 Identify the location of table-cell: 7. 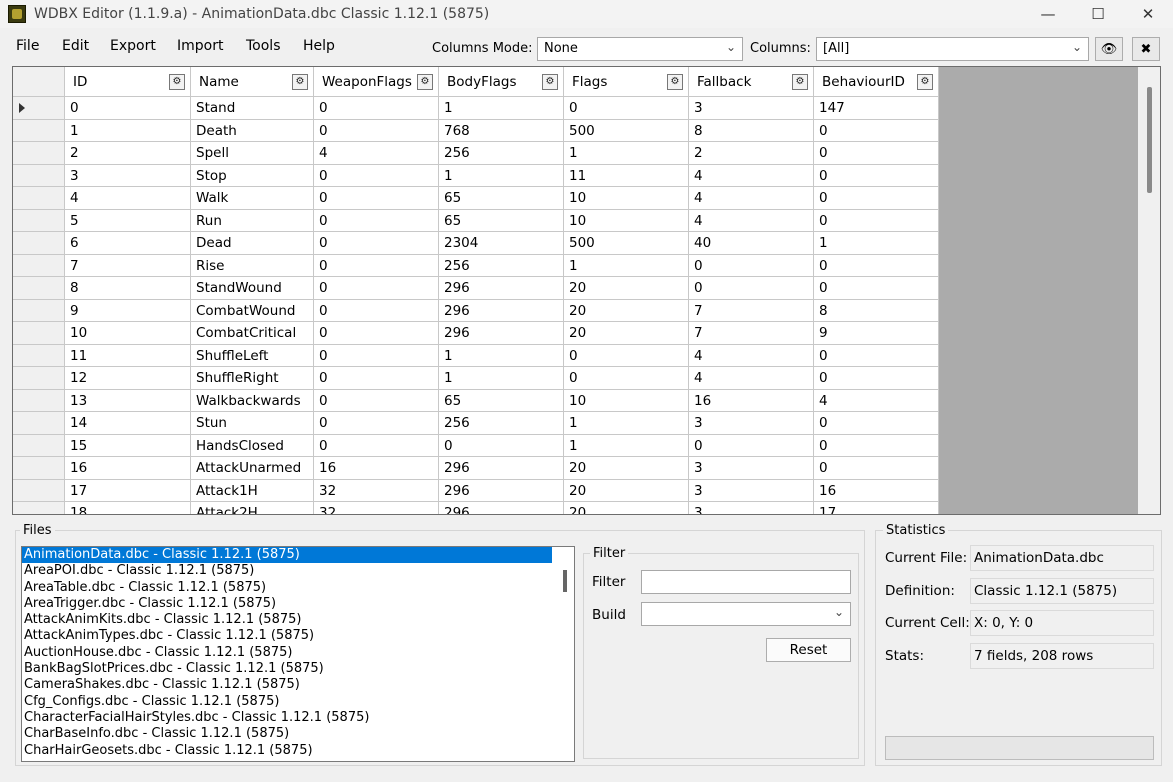
(751, 333).